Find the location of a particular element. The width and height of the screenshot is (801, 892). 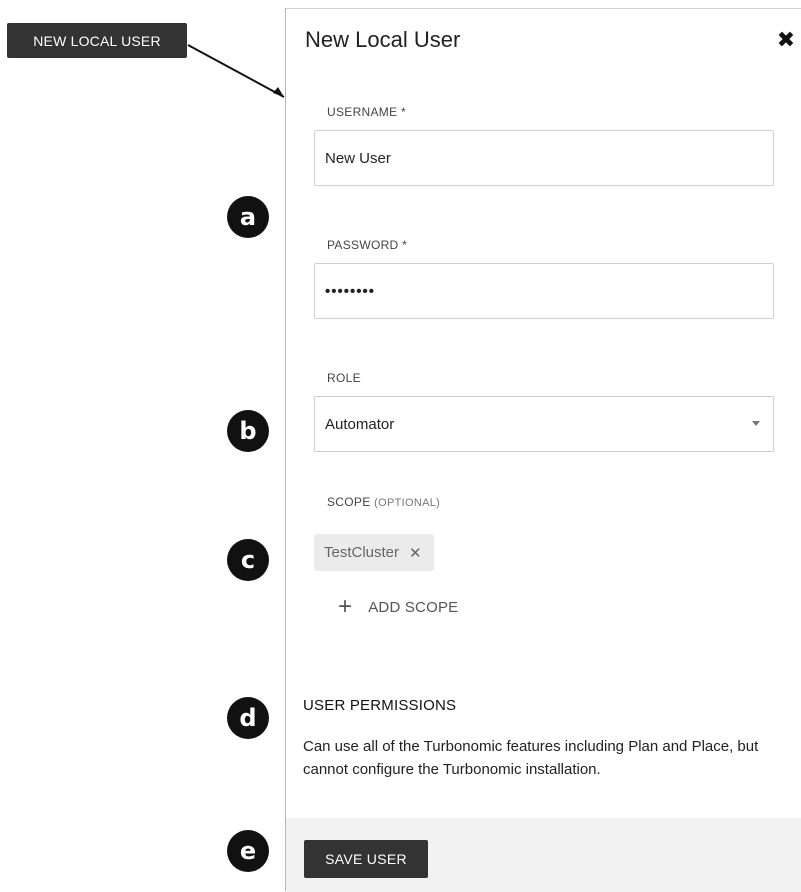

annotation-badge-d: d is located at coordinates (248, 718).